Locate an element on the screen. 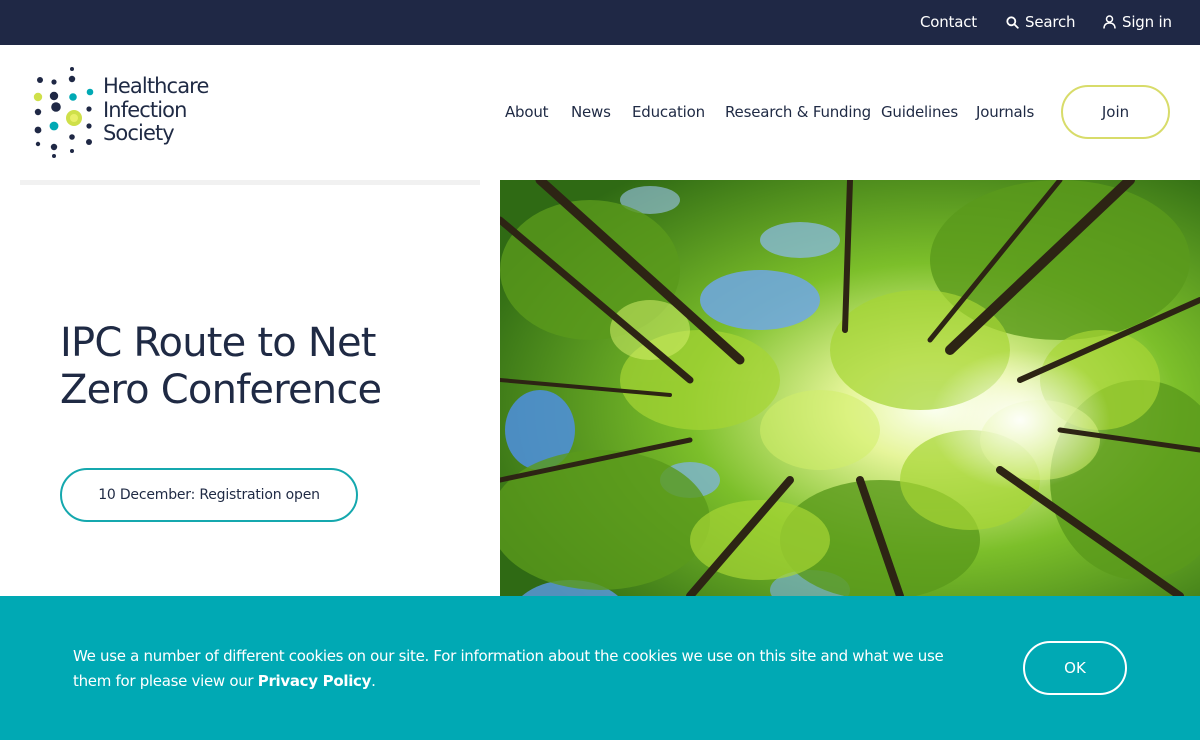 The image size is (1200, 740). logo-line-2: Infection is located at coordinates (145, 109).